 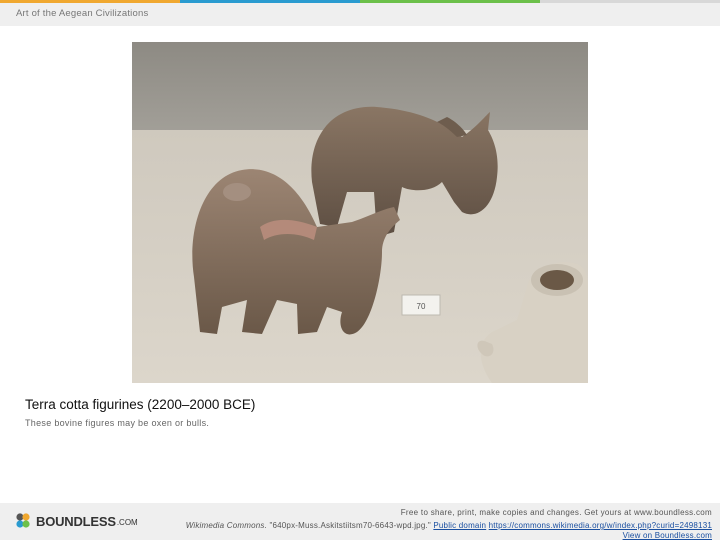 What do you see at coordinates (23, 520) in the screenshot?
I see `boundless-logo-icon` at bounding box center [23, 520].